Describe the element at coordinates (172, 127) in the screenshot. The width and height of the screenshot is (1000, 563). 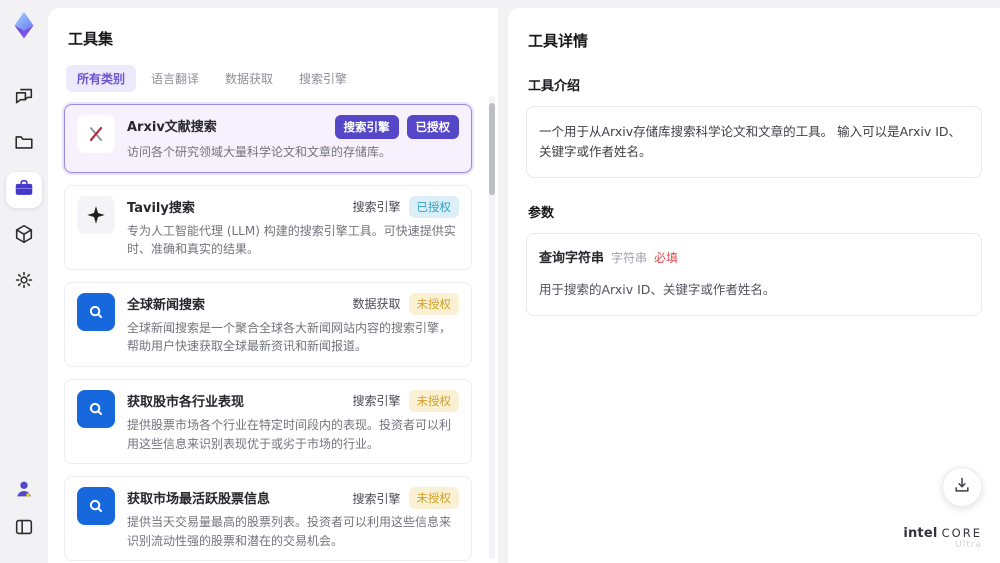
I see `tool-name: Arxiv文献搜索` at that location.